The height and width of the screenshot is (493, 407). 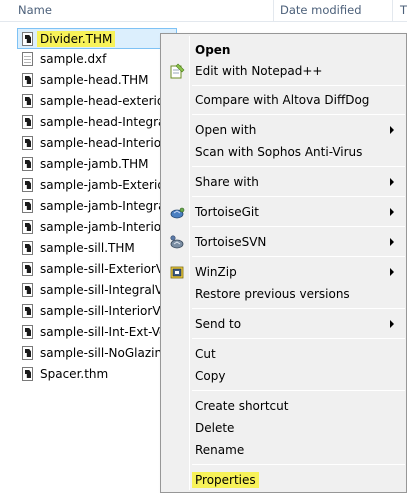 What do you see at coordinates (108, 122) in the screenshot?
I see `file-name: sample-head-IntegralV` at bounding box center [108, 122].